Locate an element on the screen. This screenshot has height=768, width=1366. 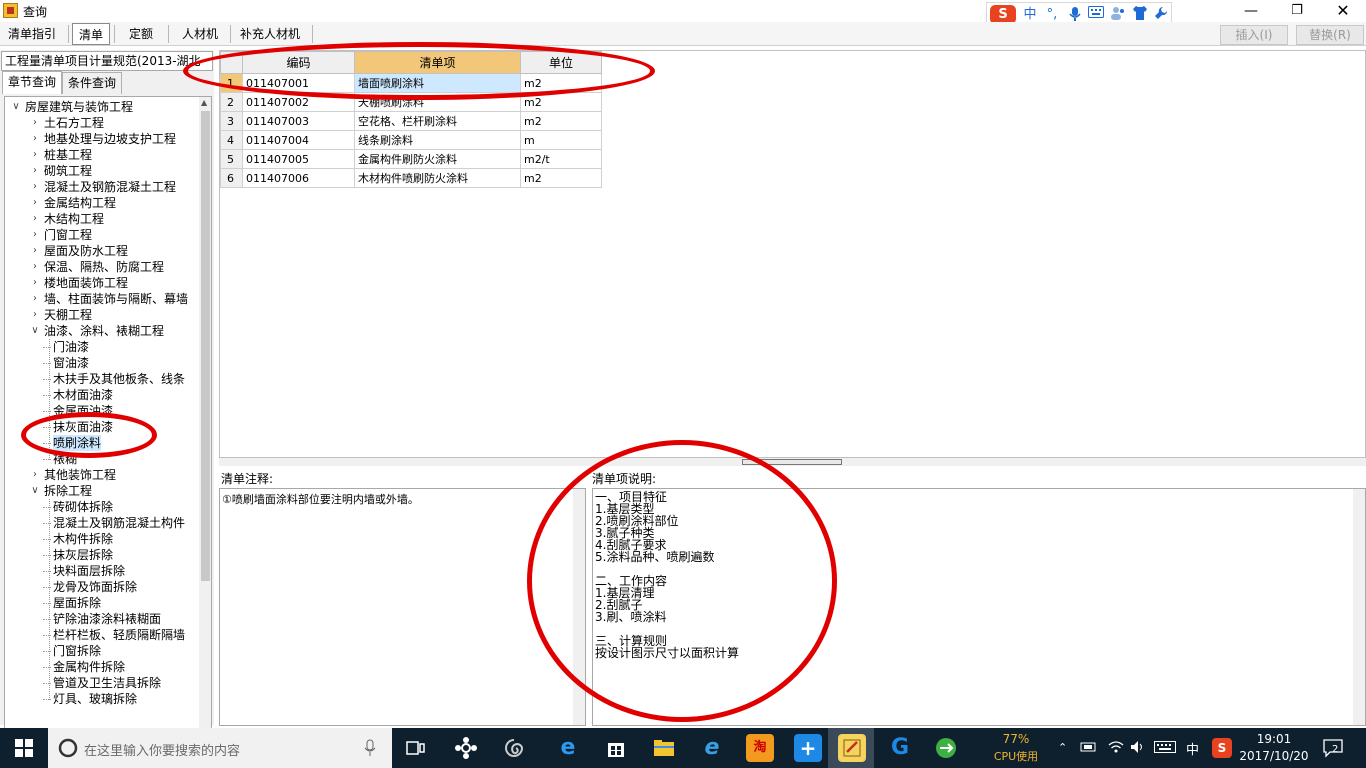
code-cell: 011407001 is located at coordinates (298, 83).